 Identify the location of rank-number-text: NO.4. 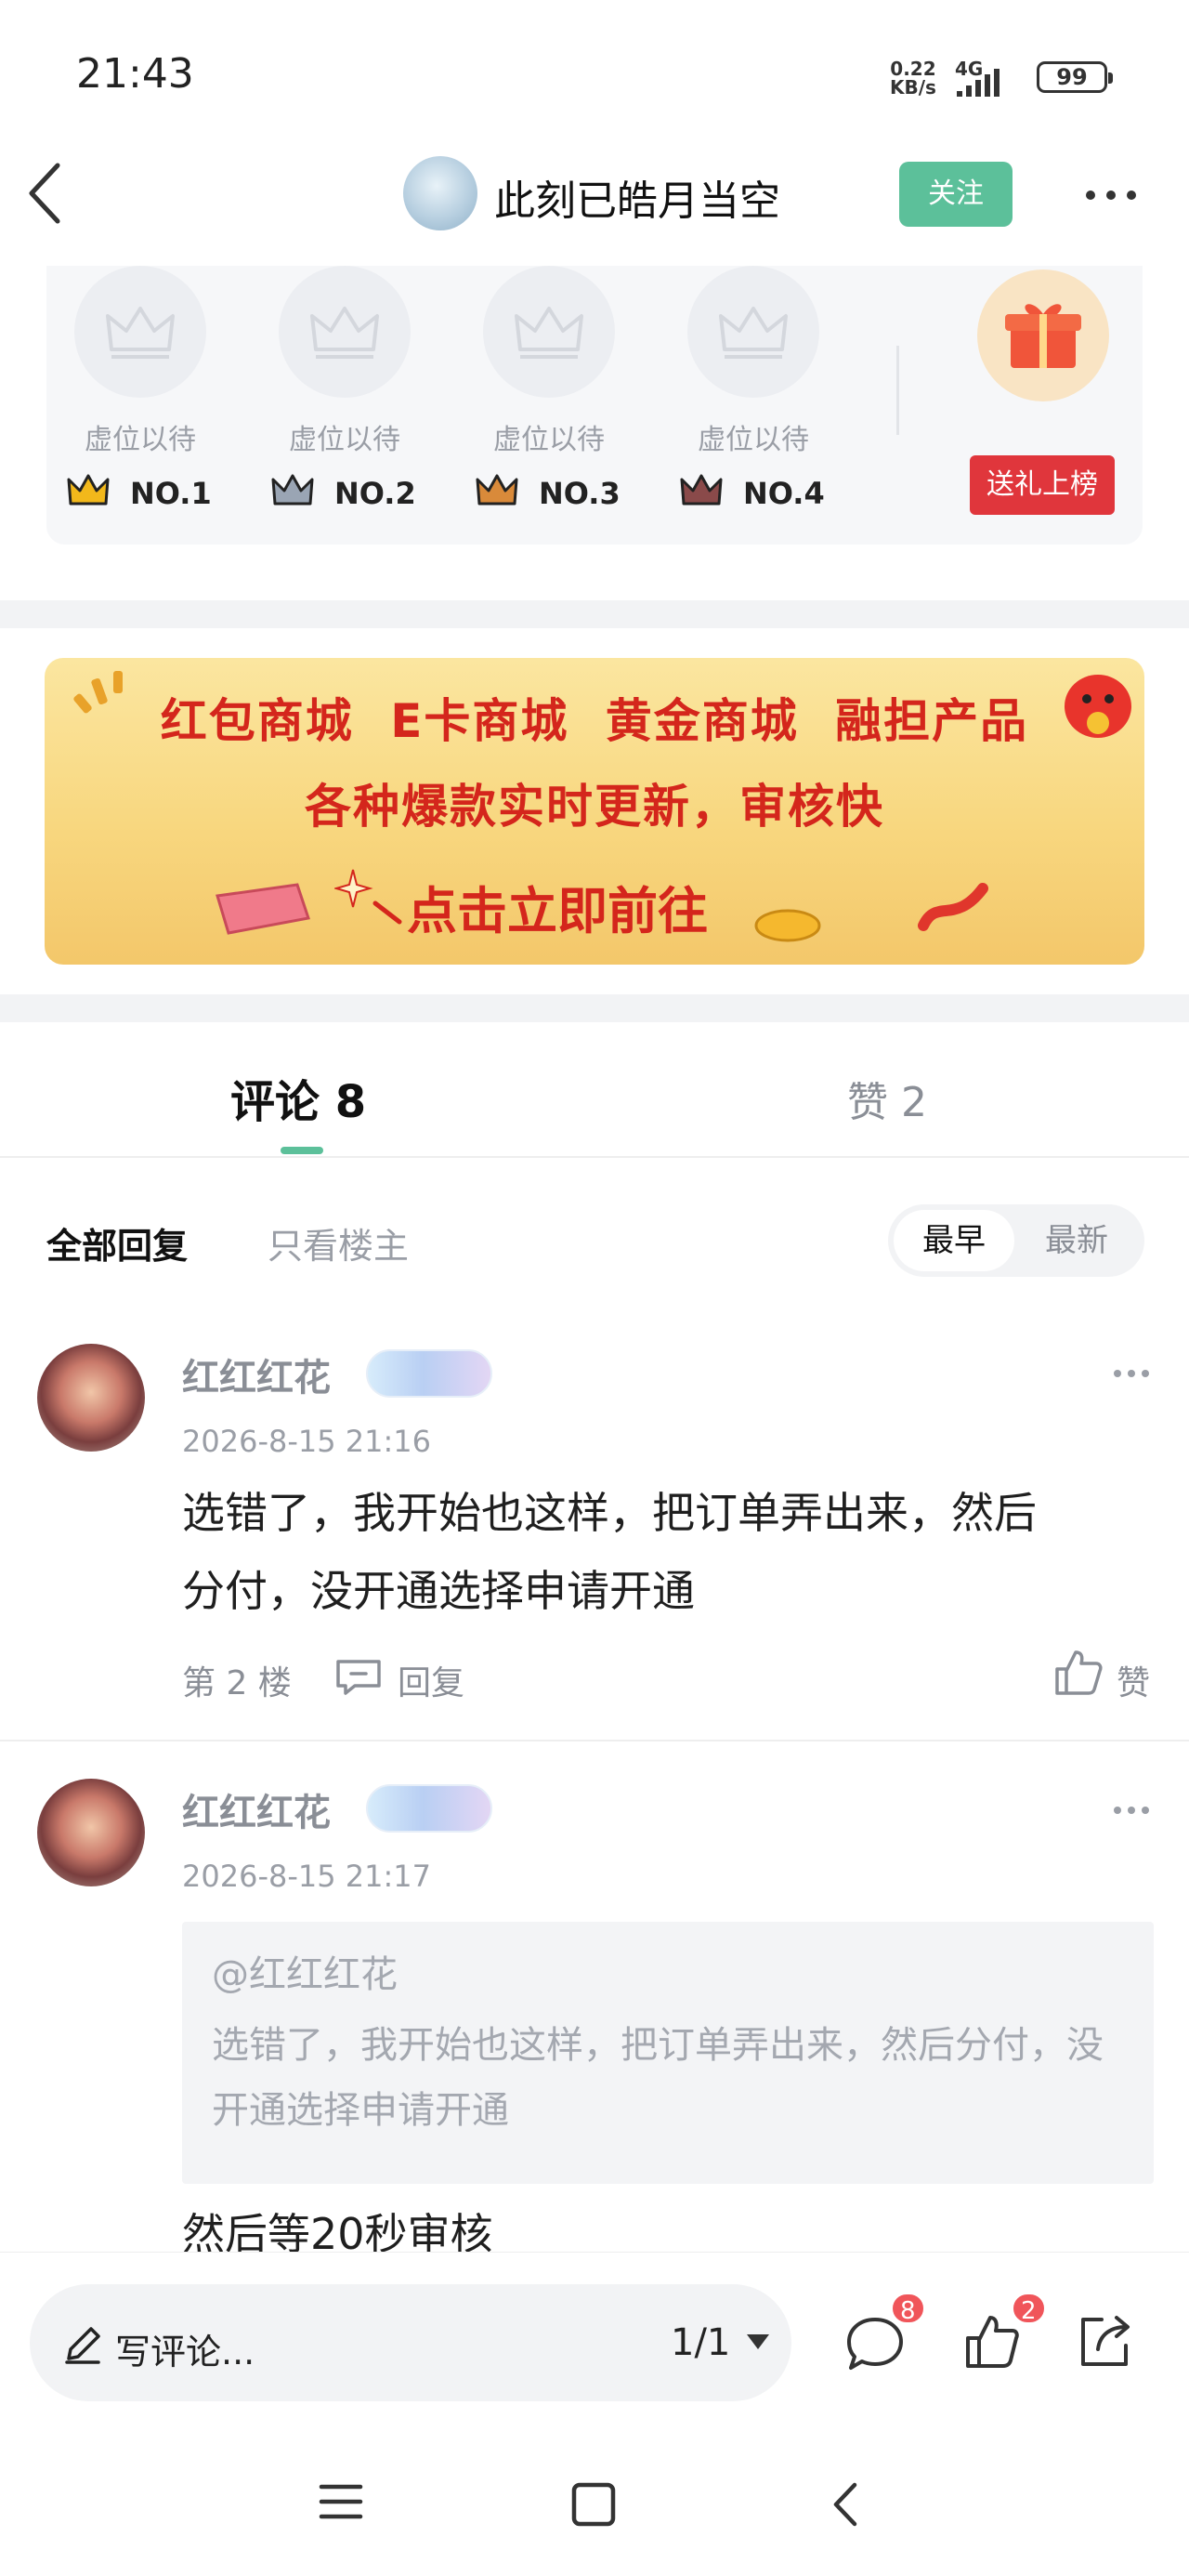
(784, 493).